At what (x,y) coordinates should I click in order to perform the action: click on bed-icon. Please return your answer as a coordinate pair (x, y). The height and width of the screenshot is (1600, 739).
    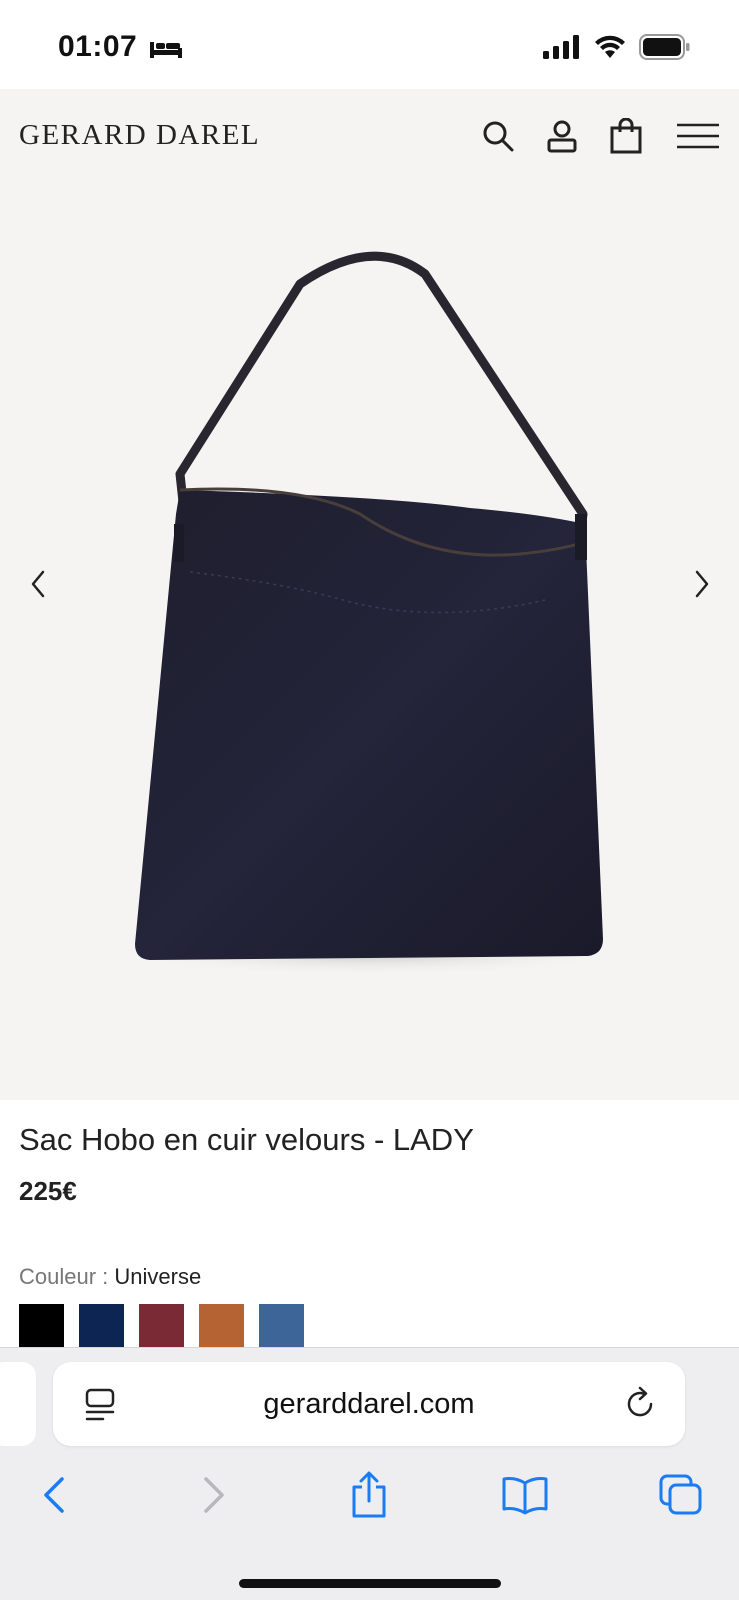
    Looking at the image, I should click on (166, 50).